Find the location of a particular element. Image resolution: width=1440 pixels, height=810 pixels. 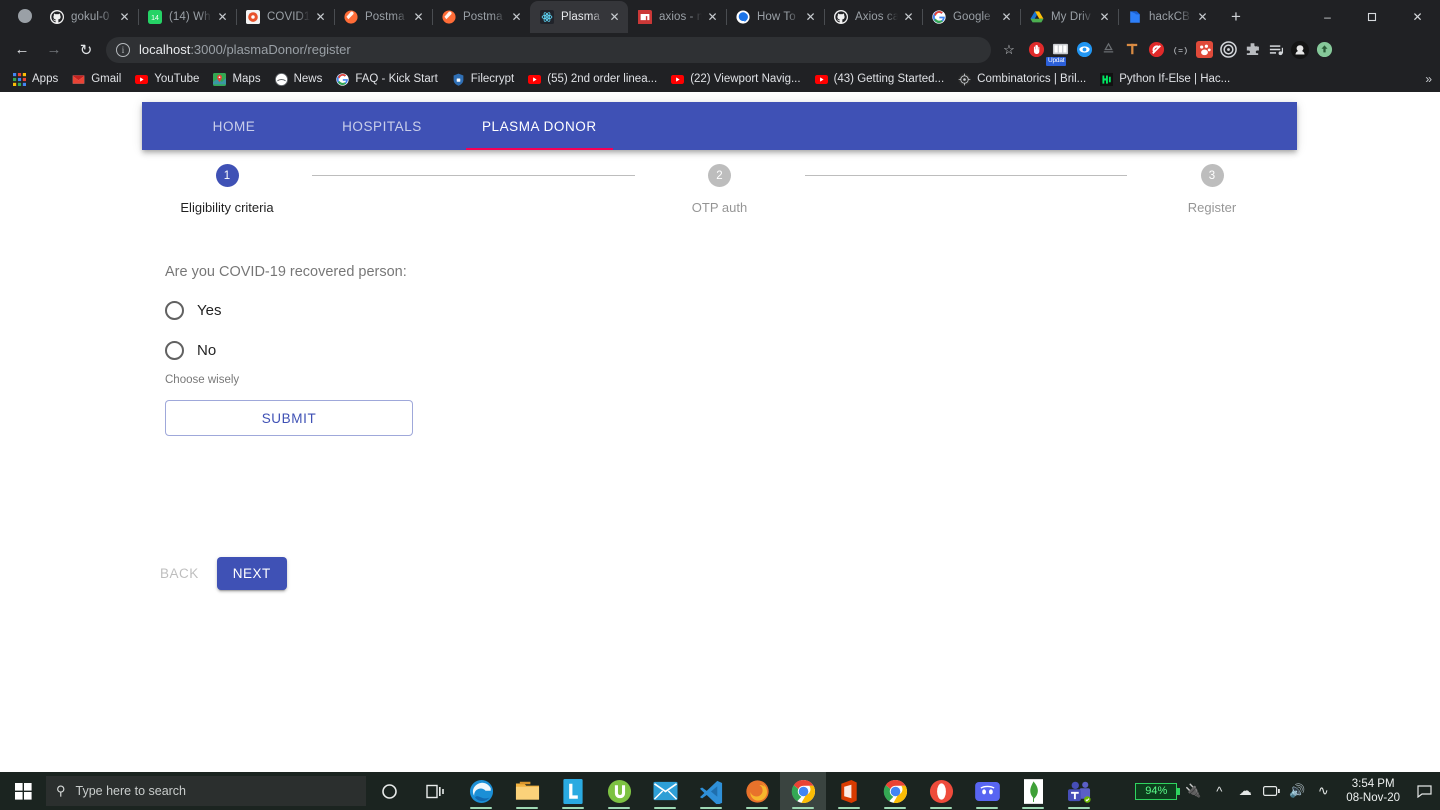

wifi-icon: ∿ is located at coordinates (1323, 791).